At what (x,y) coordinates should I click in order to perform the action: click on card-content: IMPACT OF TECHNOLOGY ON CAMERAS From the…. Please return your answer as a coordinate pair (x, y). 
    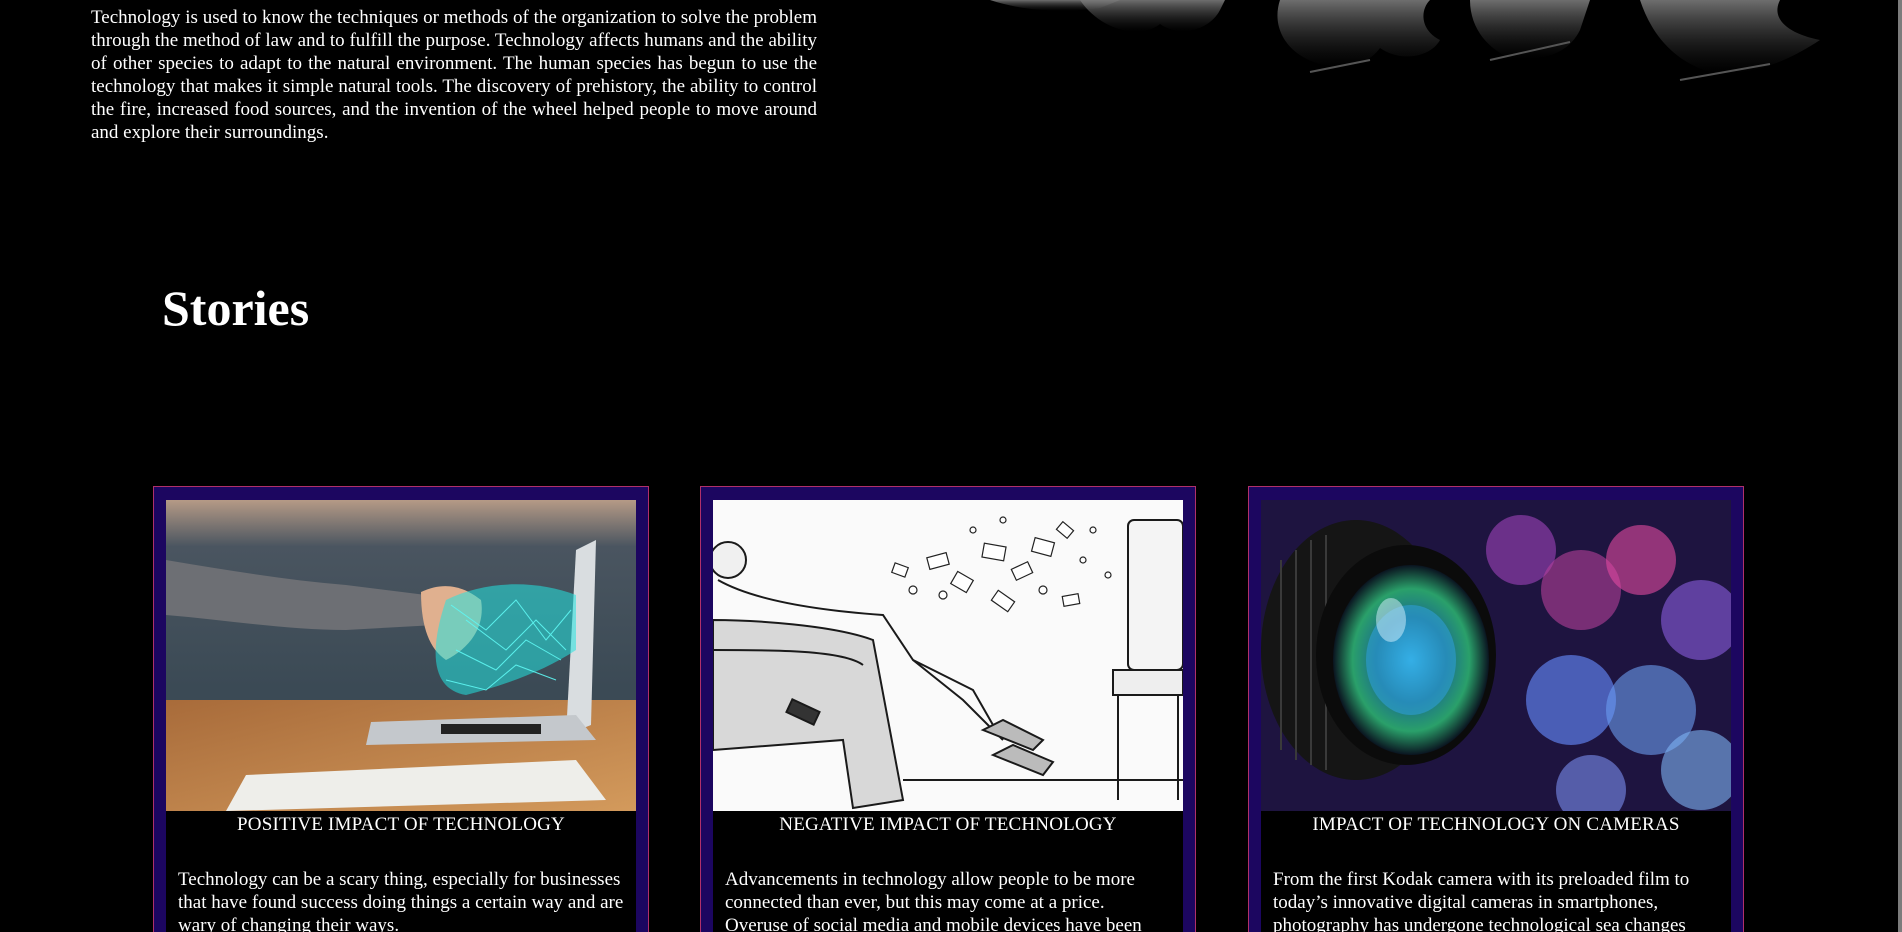
    Looking at the image, I should click on (1496, 716).